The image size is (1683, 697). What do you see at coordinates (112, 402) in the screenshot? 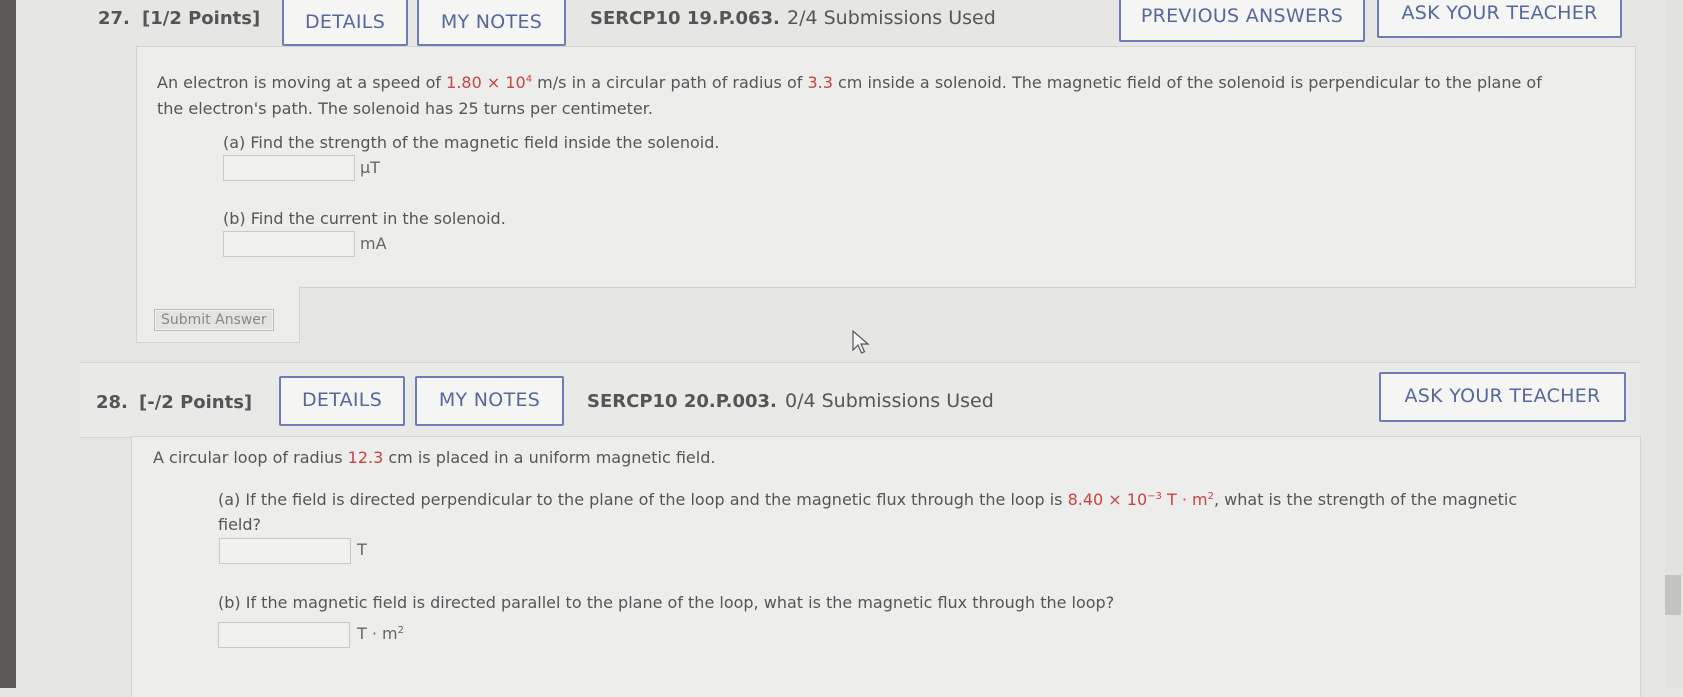
I see `q28-number: 28.` at bounding box center [112, 402].